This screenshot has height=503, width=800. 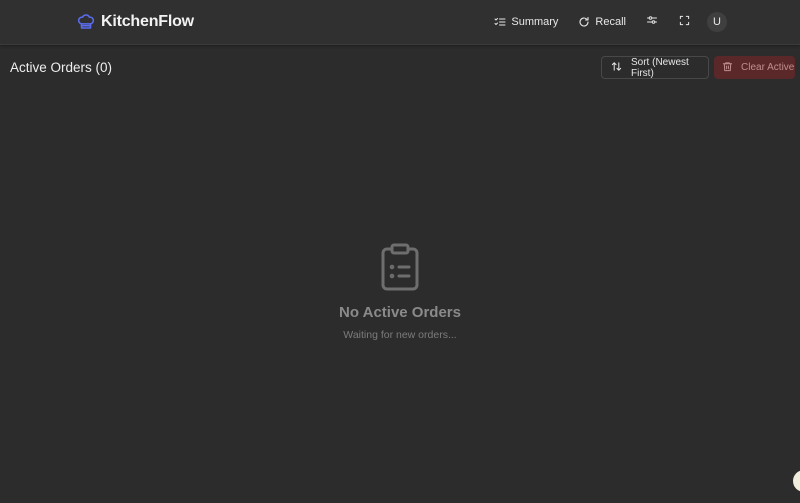 I want to click on brand: KitchenFlow, so click(x=135, y=22).